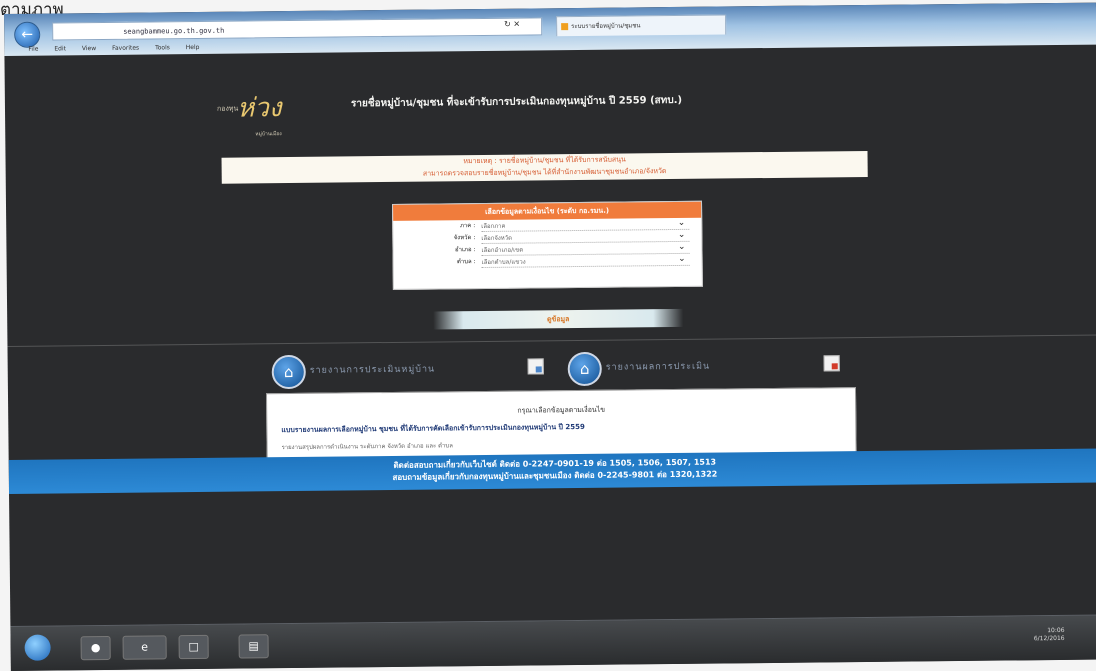 The width and height of the screenshot is (1096, 671). What do you see at coordinates (641, 25) in the screenshot?
I see `browser-tab: ระบบรายชื่อหมู่บ้าน/ชุมชน` at bounding box center [641, 25].